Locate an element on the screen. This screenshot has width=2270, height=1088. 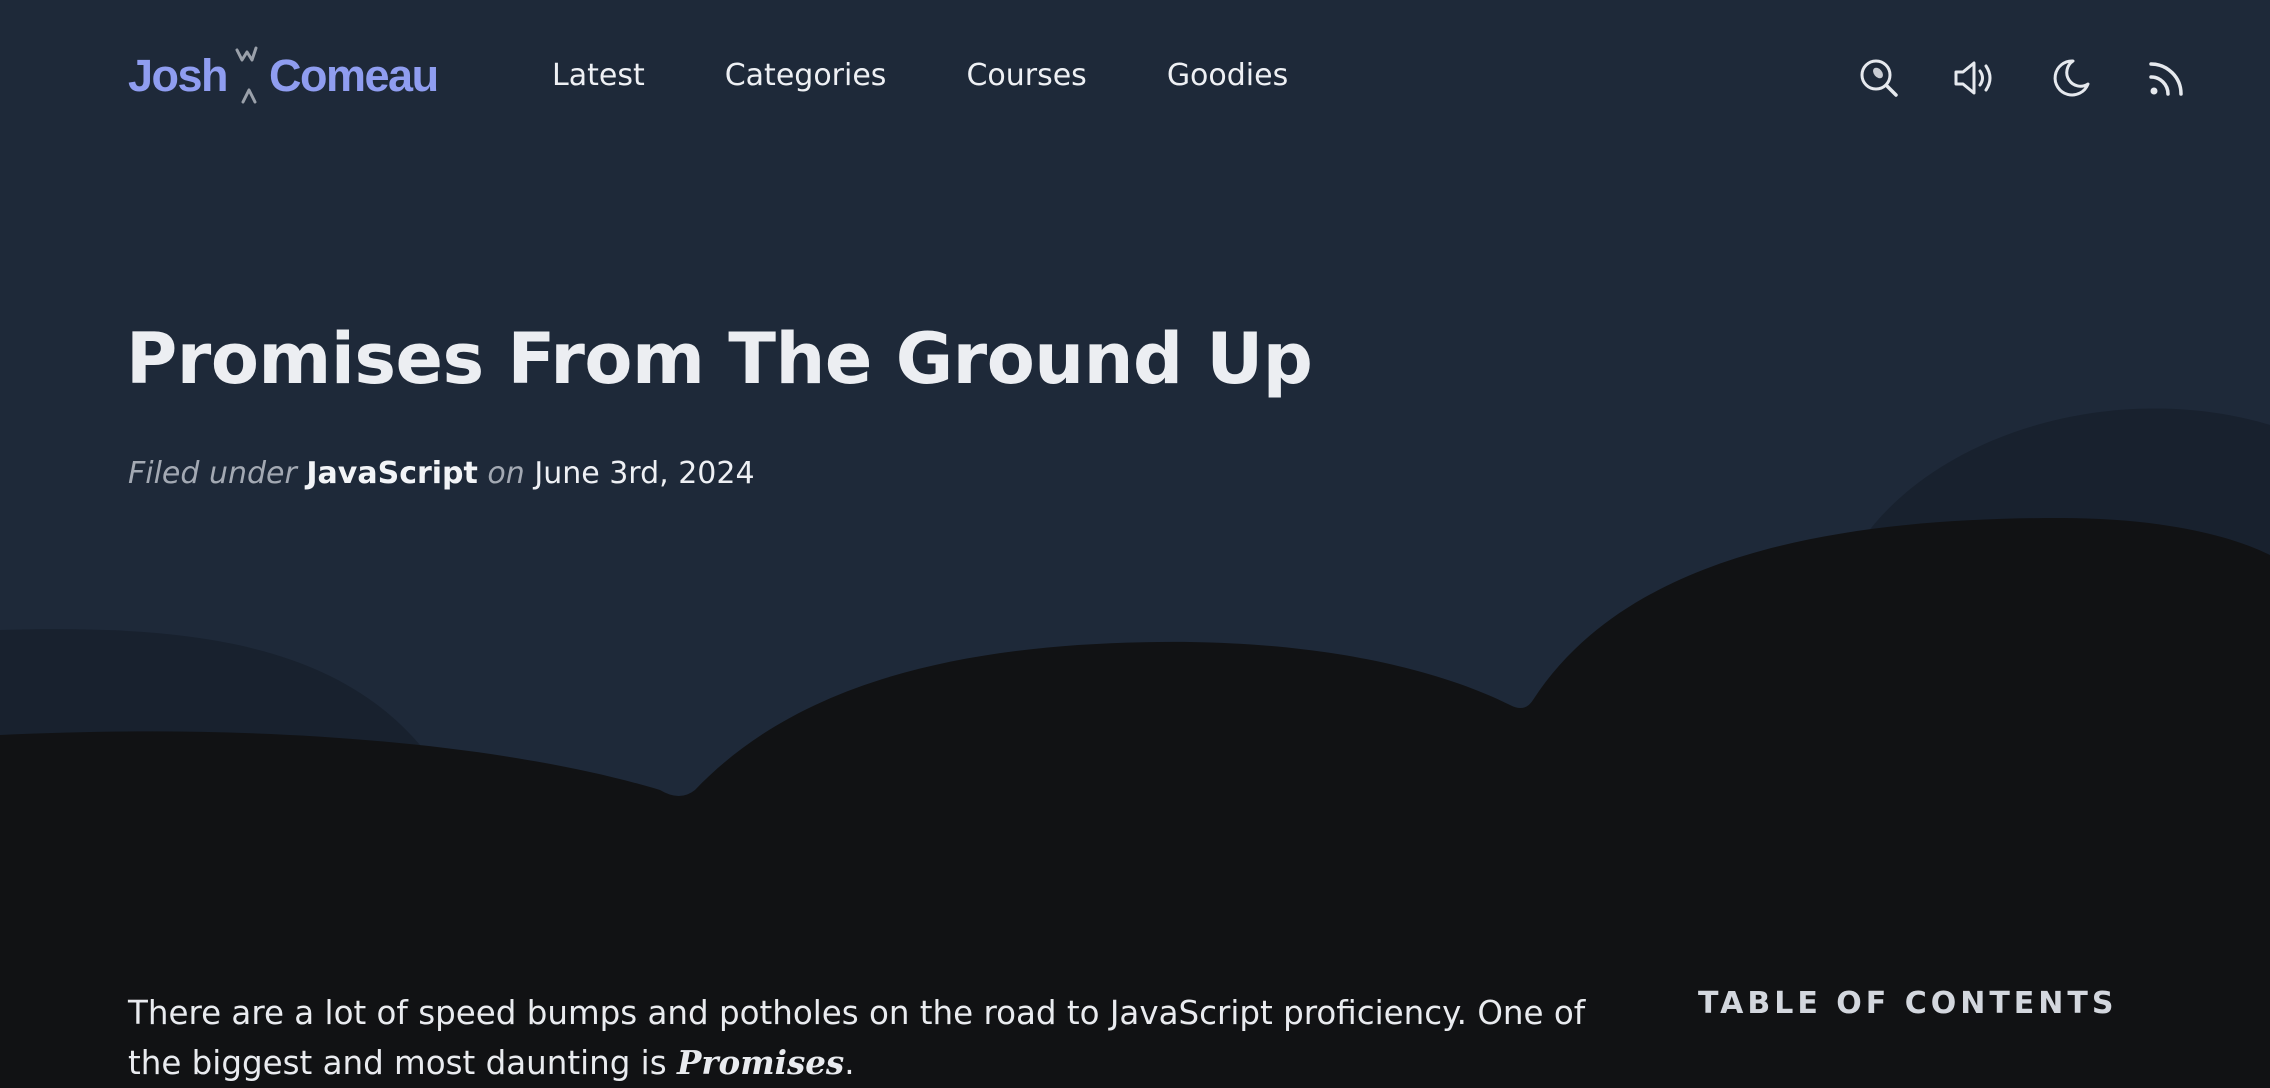
sound-icon is located at coordinates (1974, 78).